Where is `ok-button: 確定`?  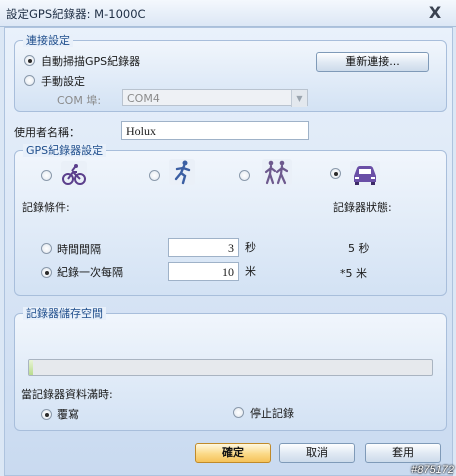
ok-button: 確定 is located at coordinates (233, 453).